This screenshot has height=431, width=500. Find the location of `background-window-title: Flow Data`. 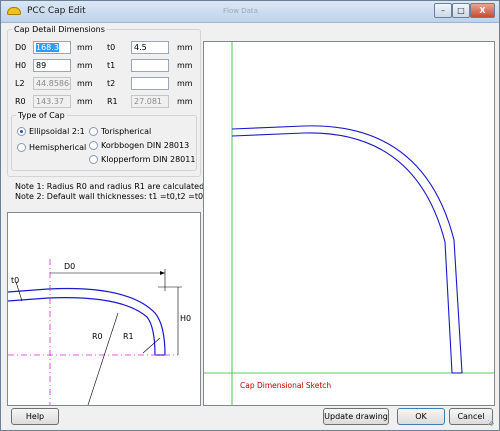

background-window-title: Flow Data is located at coordinates (240, 11).